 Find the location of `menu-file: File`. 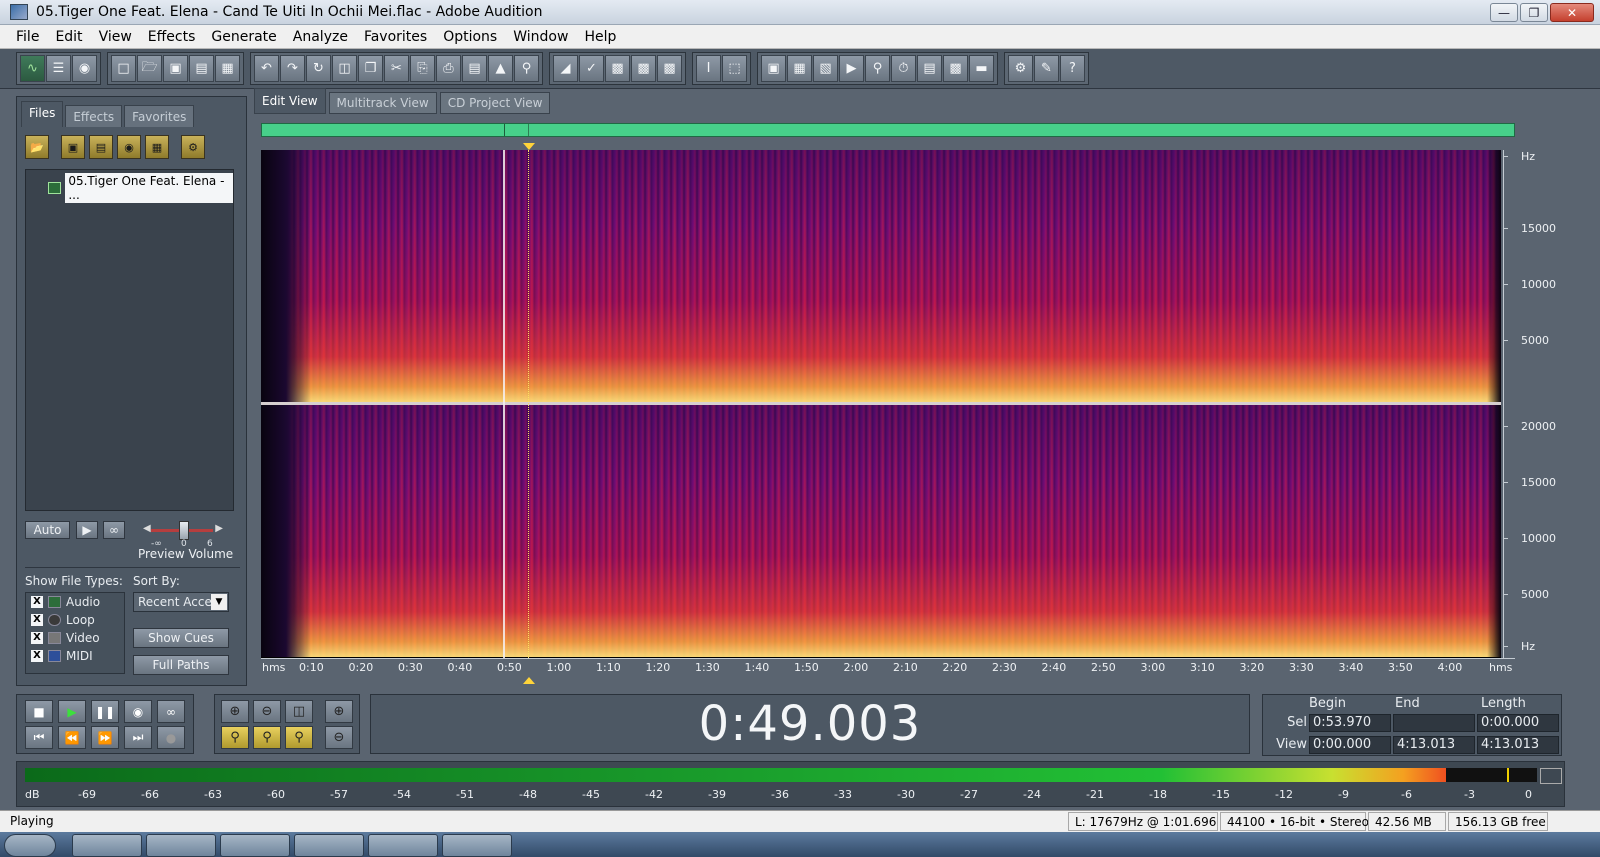

menu-file: File is located at coordinates (23, 37).